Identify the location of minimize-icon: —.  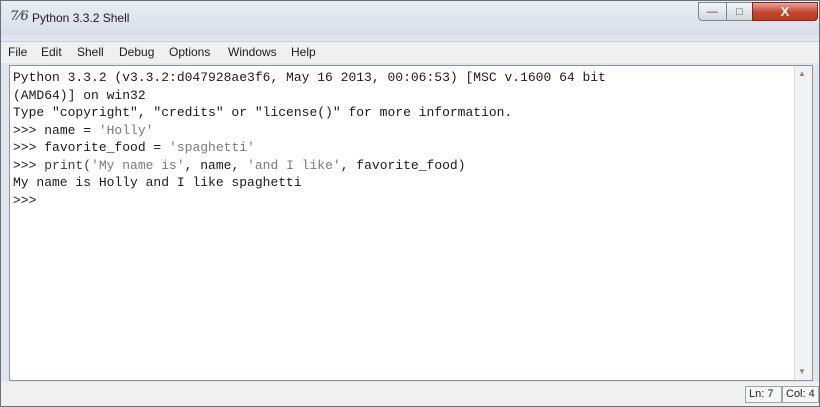
(712, 11).